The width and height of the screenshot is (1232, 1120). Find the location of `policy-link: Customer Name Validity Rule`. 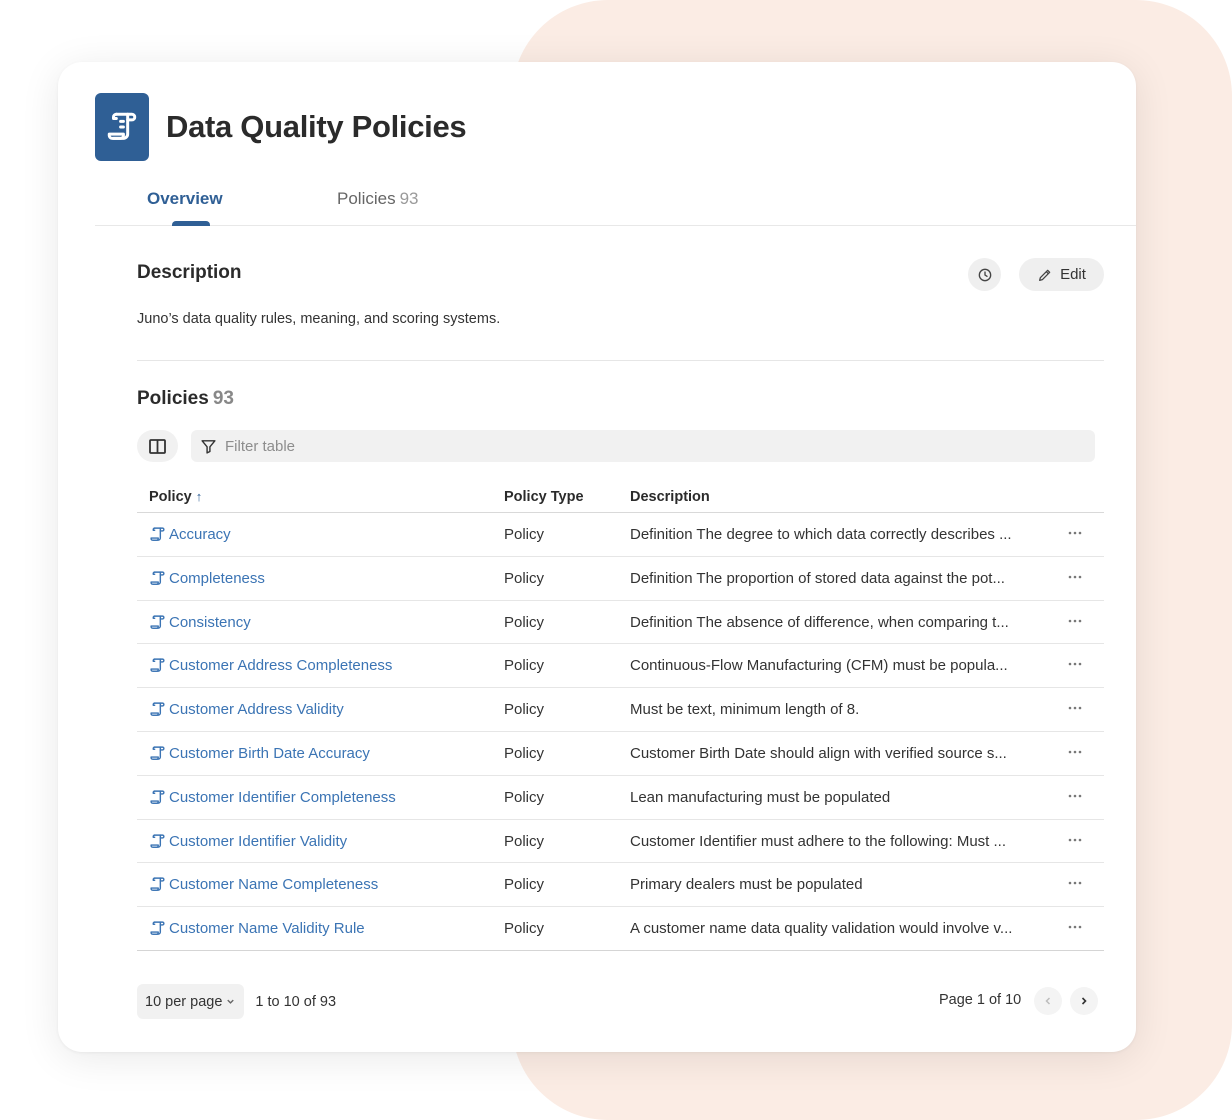

policy-link: Customer Name Validity Rule is located at coordinates (257, 928).